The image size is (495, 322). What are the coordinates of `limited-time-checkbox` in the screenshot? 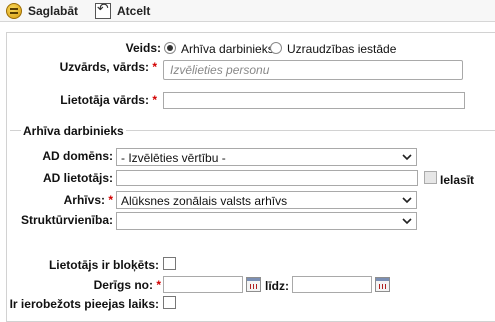 It's located at (169, 302).